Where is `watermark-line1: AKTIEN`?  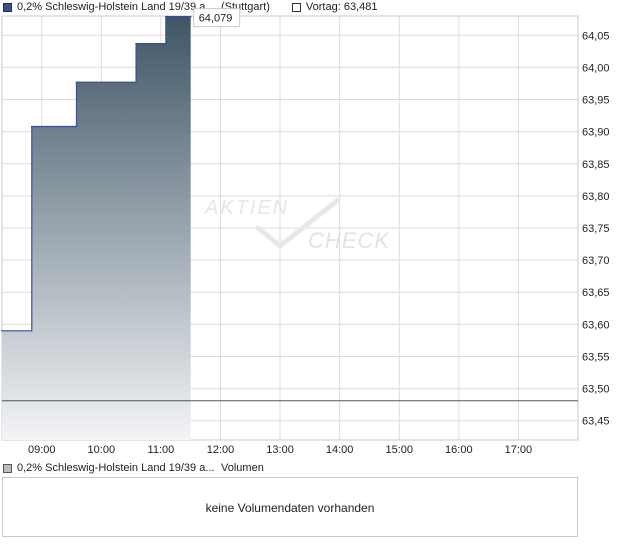
watermark-line1: AKTIEN is located at coordinates (246, 208).